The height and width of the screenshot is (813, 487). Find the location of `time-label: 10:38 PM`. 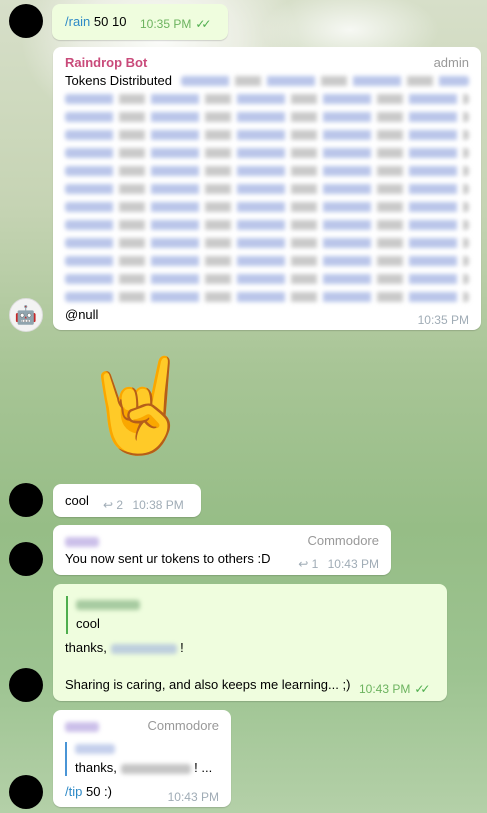

time-label: 10:38 PM is located at coordinates (158, 505).